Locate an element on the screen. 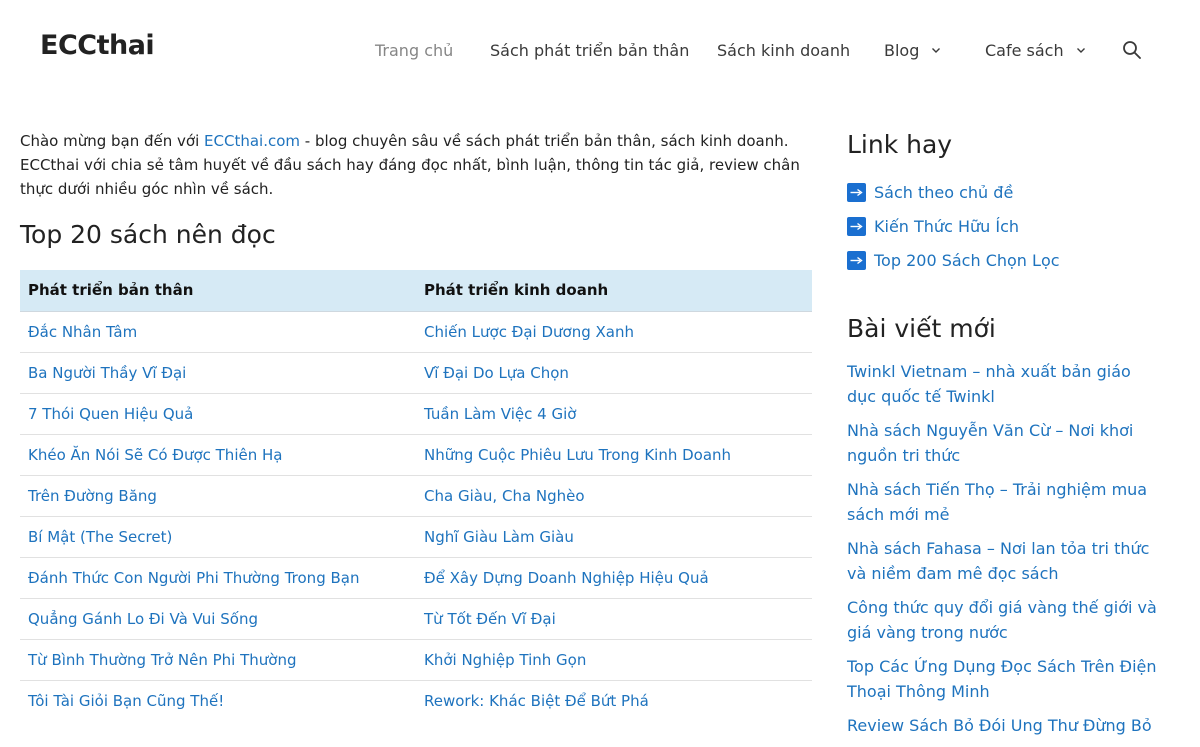 This screenshot has height=747, width=1200. book-link: Từ Tốt Đến Vĩ Đại is located at coordinates (490, 619).